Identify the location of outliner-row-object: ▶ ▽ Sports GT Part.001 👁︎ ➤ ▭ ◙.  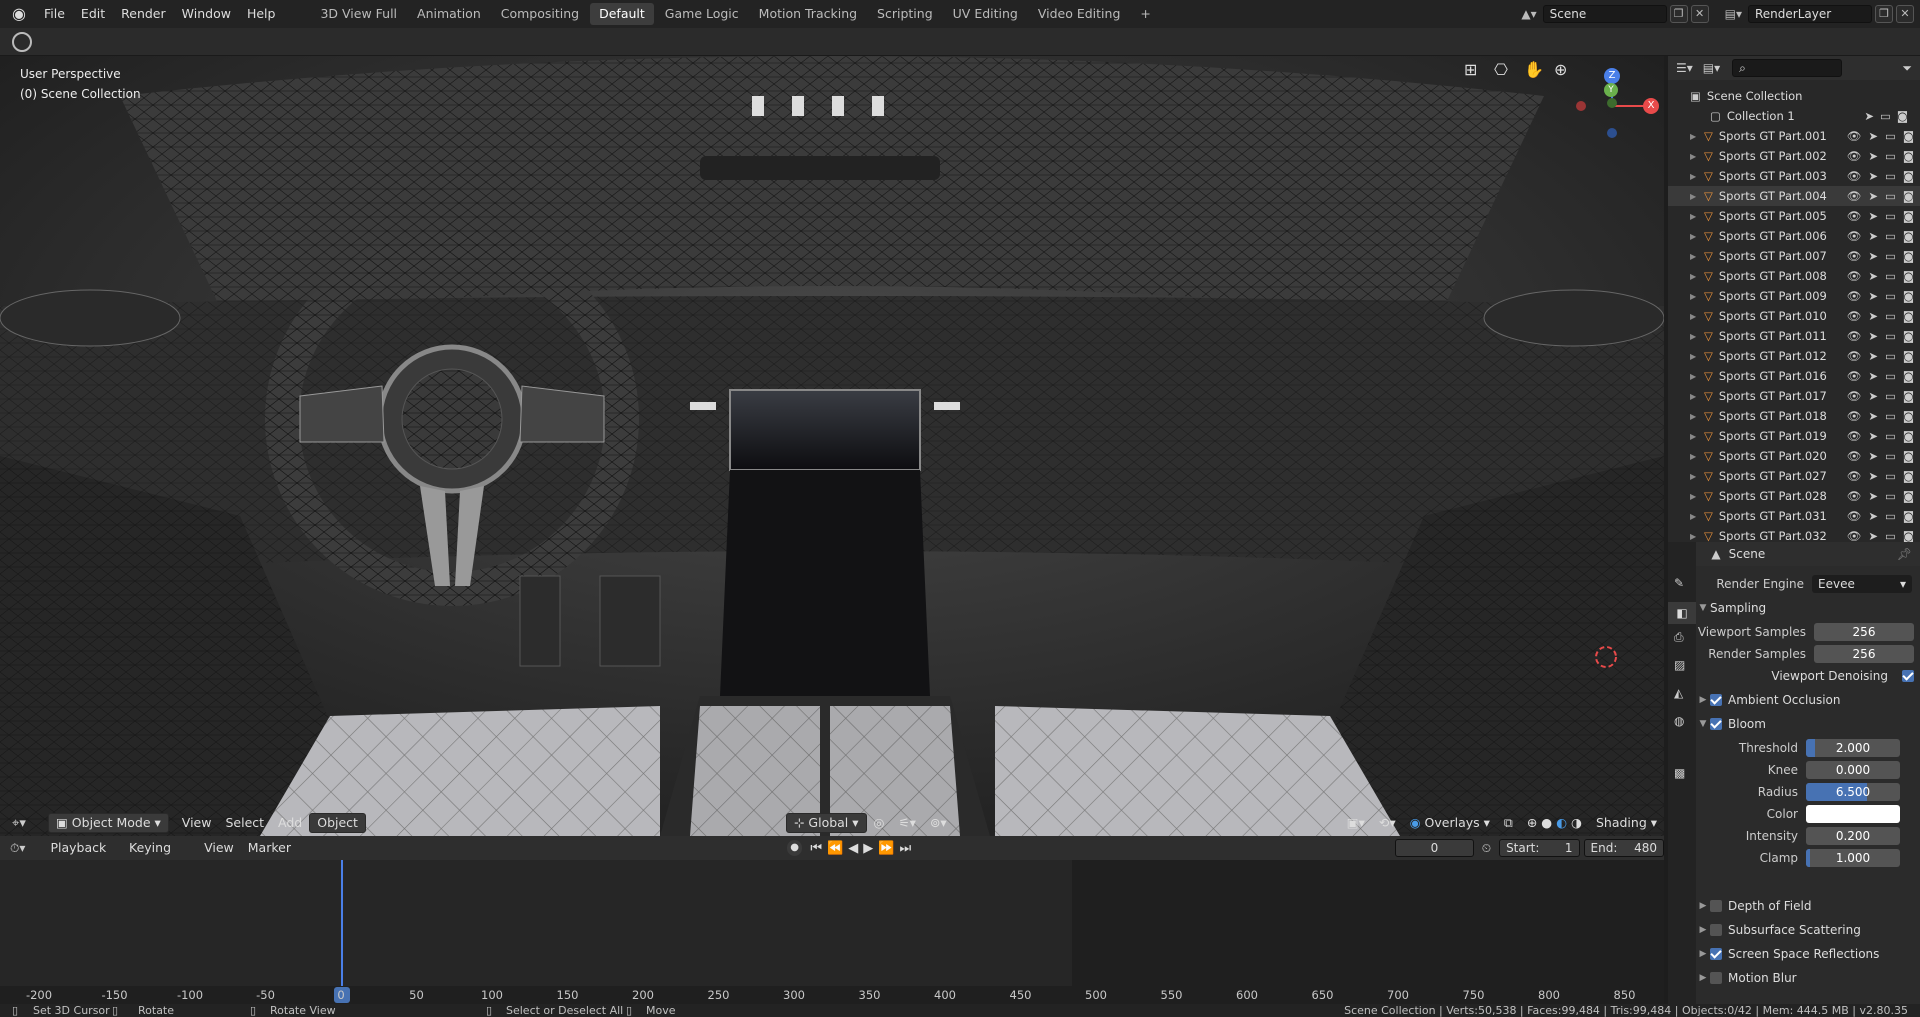
(1794, 136).